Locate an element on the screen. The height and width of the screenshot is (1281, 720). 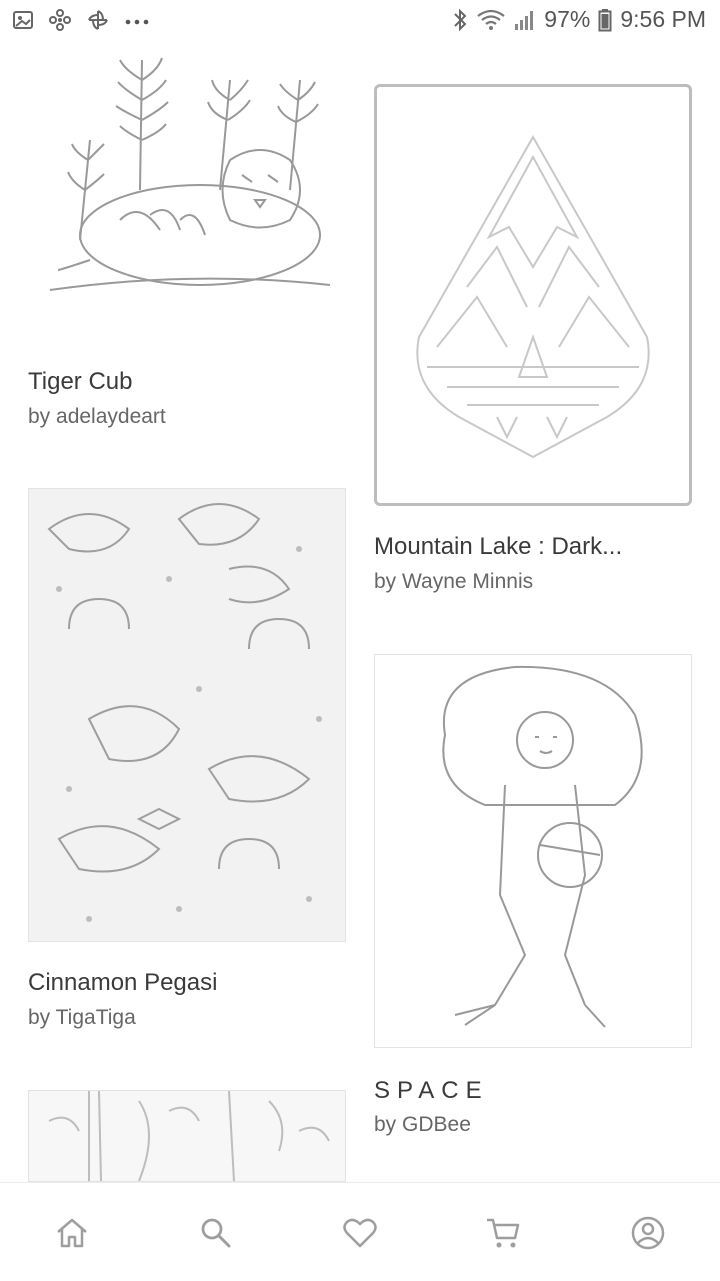
home-icon is located at coordinates (72, 1233).